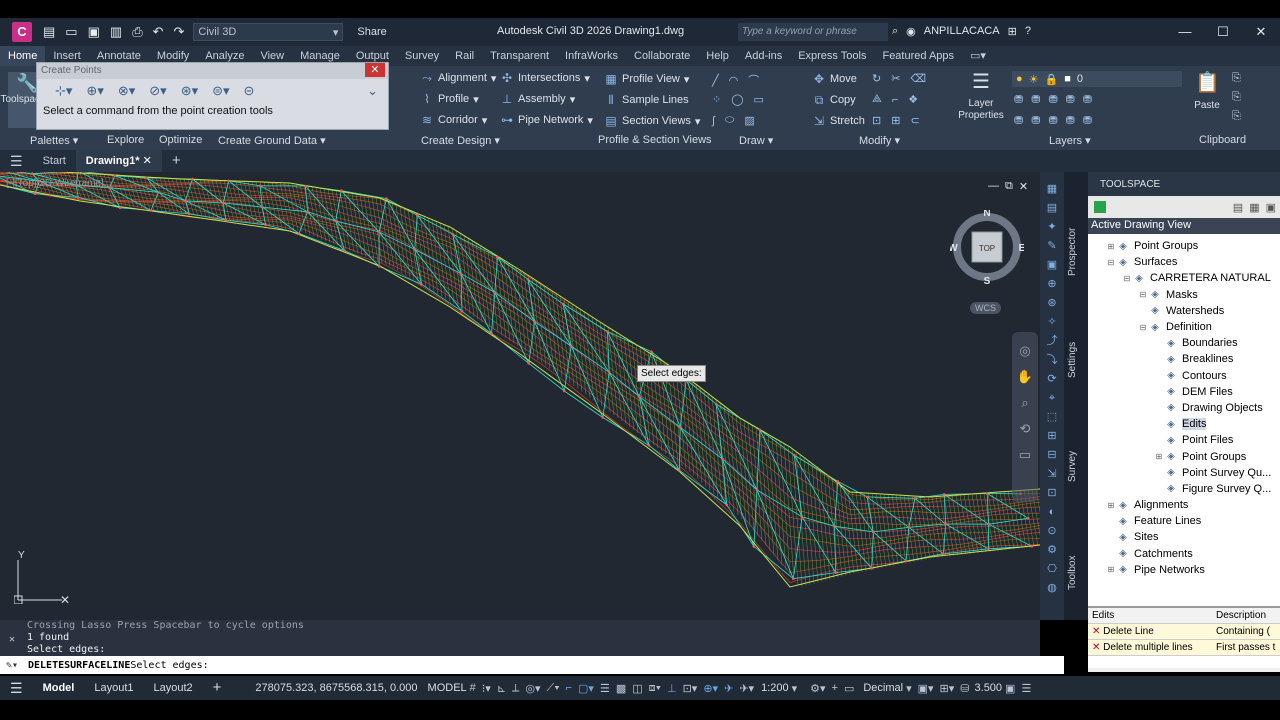 Image resolution: width=1280 pixels, height=720 pixels. I want to click on tool-icon: ▤, so click(1052, 208).